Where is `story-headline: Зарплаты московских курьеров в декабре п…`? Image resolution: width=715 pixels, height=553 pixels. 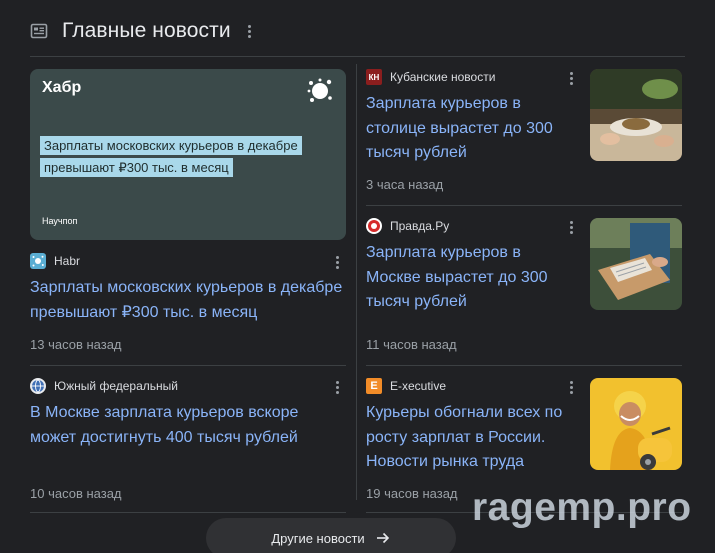
story-headline: Зарплаты московских курьеров в декабре п… is located at coordinates (189, 300).